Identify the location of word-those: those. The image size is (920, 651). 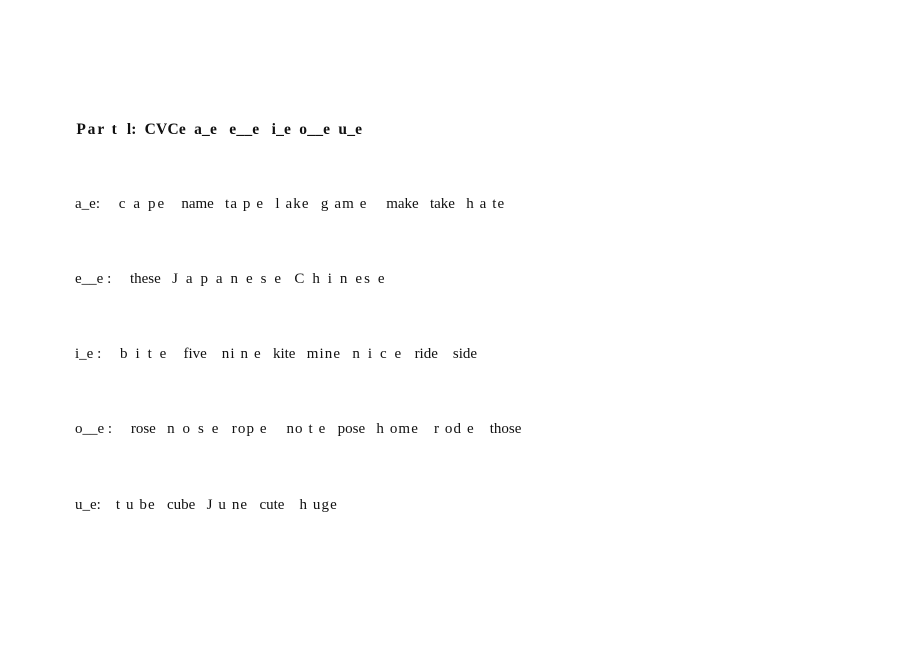
(505, 429).